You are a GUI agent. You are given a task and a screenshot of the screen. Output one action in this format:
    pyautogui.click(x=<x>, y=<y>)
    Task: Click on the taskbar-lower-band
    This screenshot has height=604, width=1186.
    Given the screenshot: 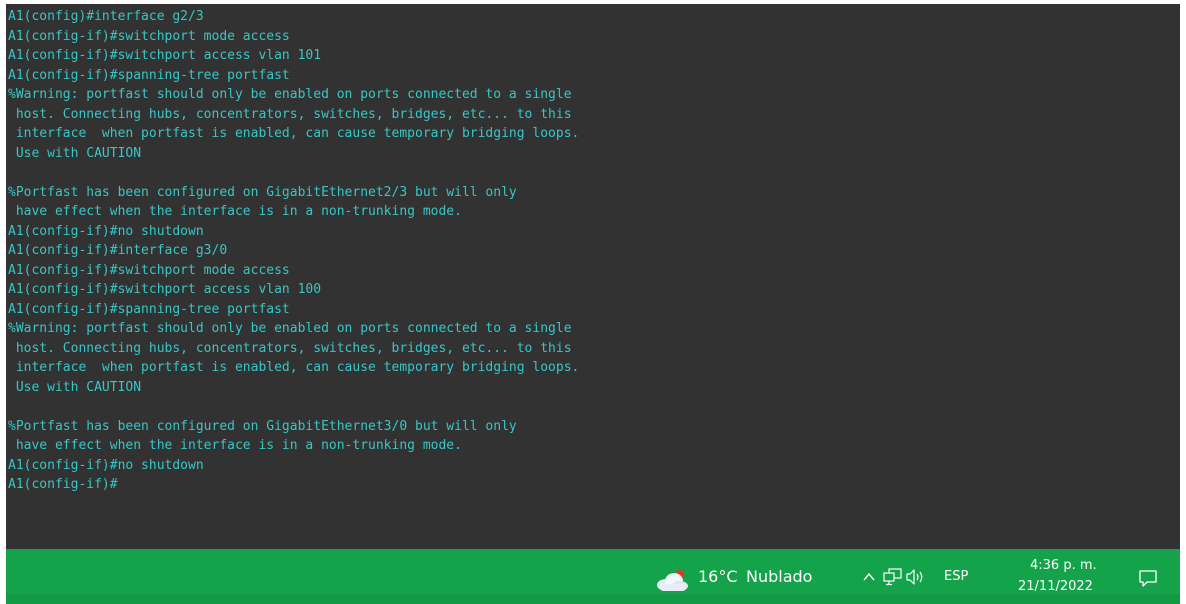 What is the action you would take?
    pyautogui.click(x=593, y=599)
    